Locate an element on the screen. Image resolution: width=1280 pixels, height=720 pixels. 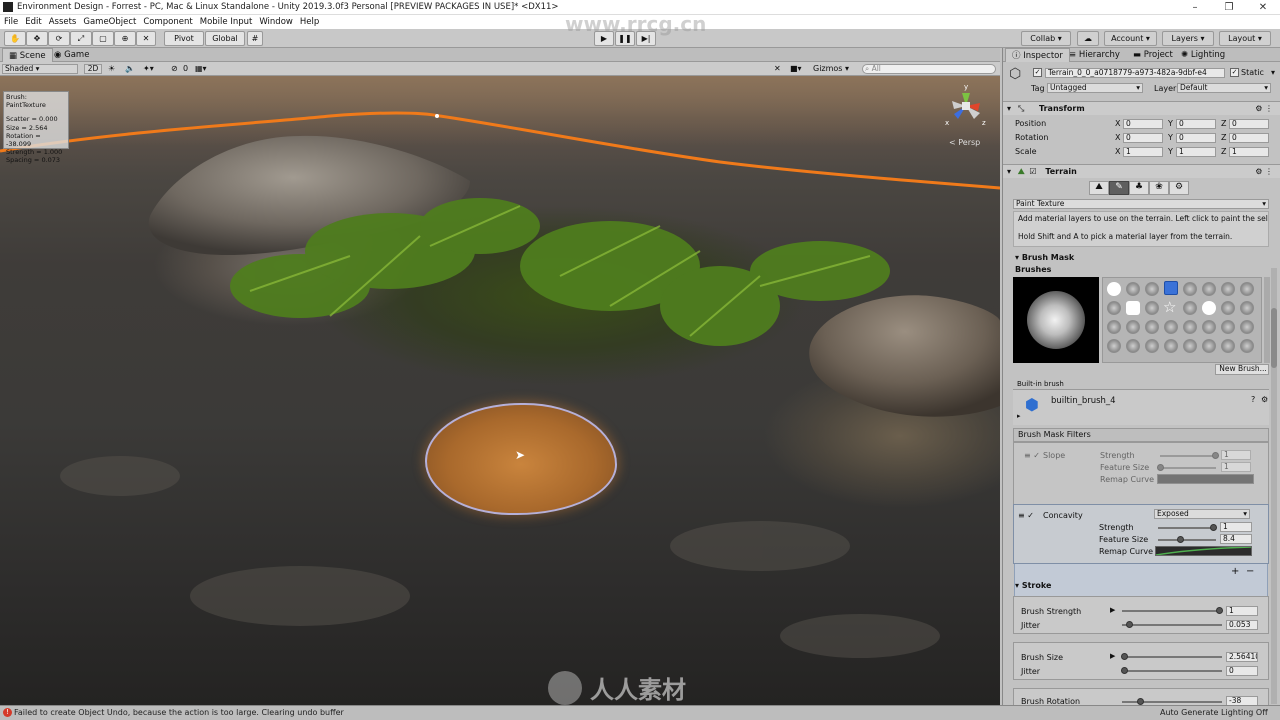
position-y-field: 0 is located at coordinates (1196, 124).